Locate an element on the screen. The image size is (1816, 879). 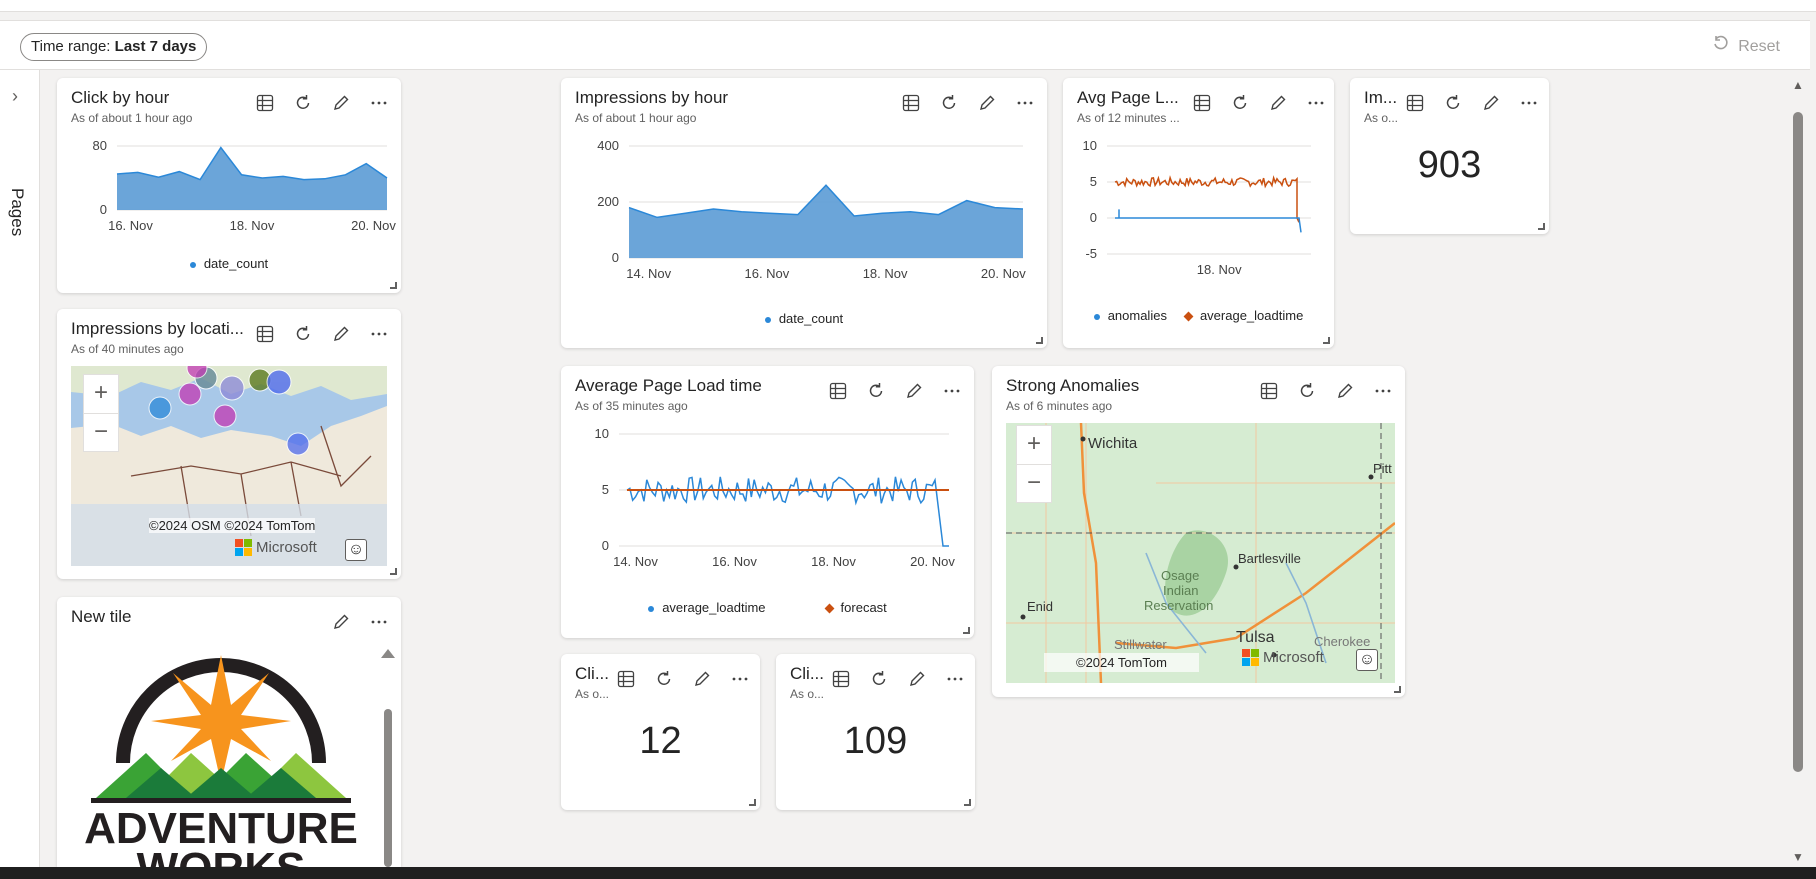
tile-new-tile: New tile ADVENTURE WORKS is located at coordinates (229, 732).